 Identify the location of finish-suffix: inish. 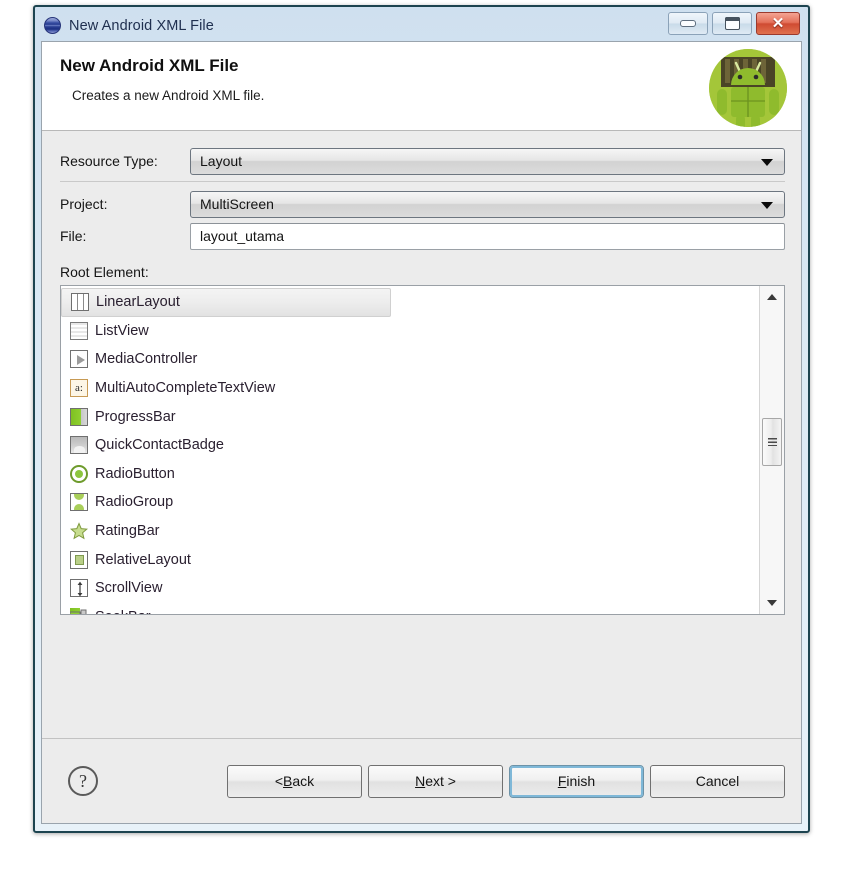
(581, 781).